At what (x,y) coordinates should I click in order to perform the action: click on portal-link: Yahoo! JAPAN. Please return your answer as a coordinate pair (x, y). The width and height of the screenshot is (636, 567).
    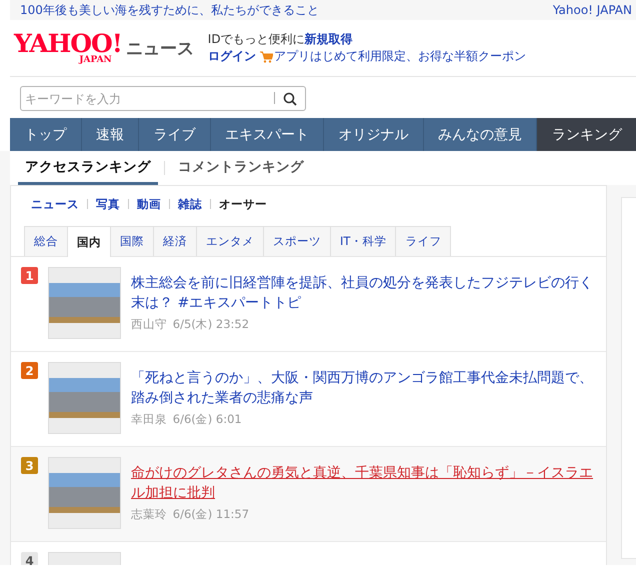
    Looking at the image, I should click on (592, 10).